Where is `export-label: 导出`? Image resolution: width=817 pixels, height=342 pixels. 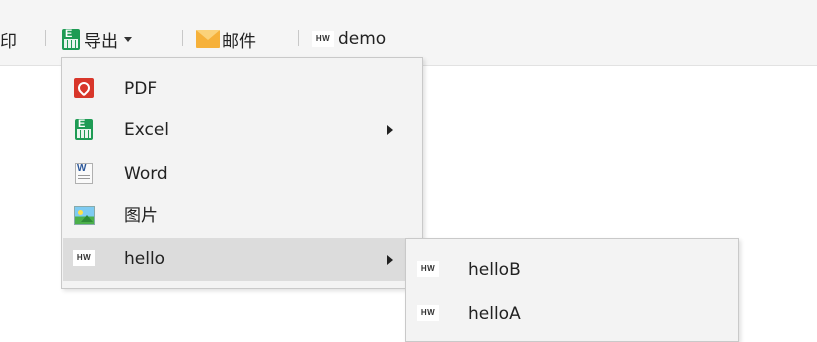 export-label: 导出 is located at coordinates (101, 41).